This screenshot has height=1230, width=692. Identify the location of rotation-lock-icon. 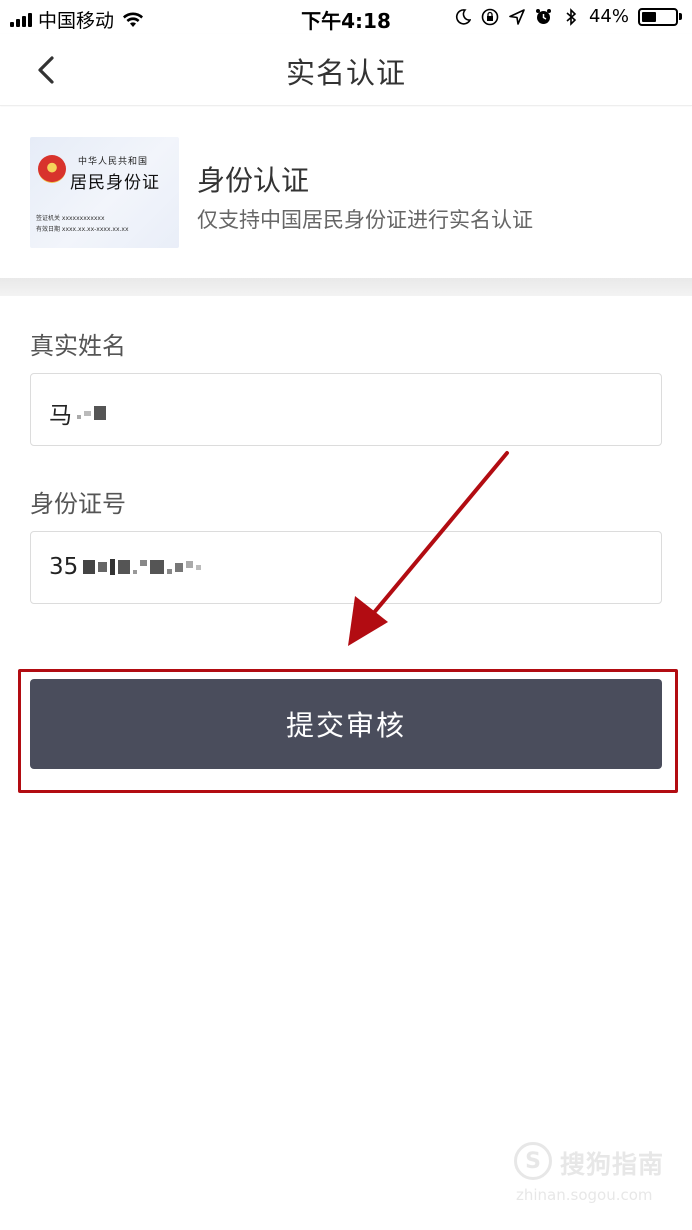
(490, 17).